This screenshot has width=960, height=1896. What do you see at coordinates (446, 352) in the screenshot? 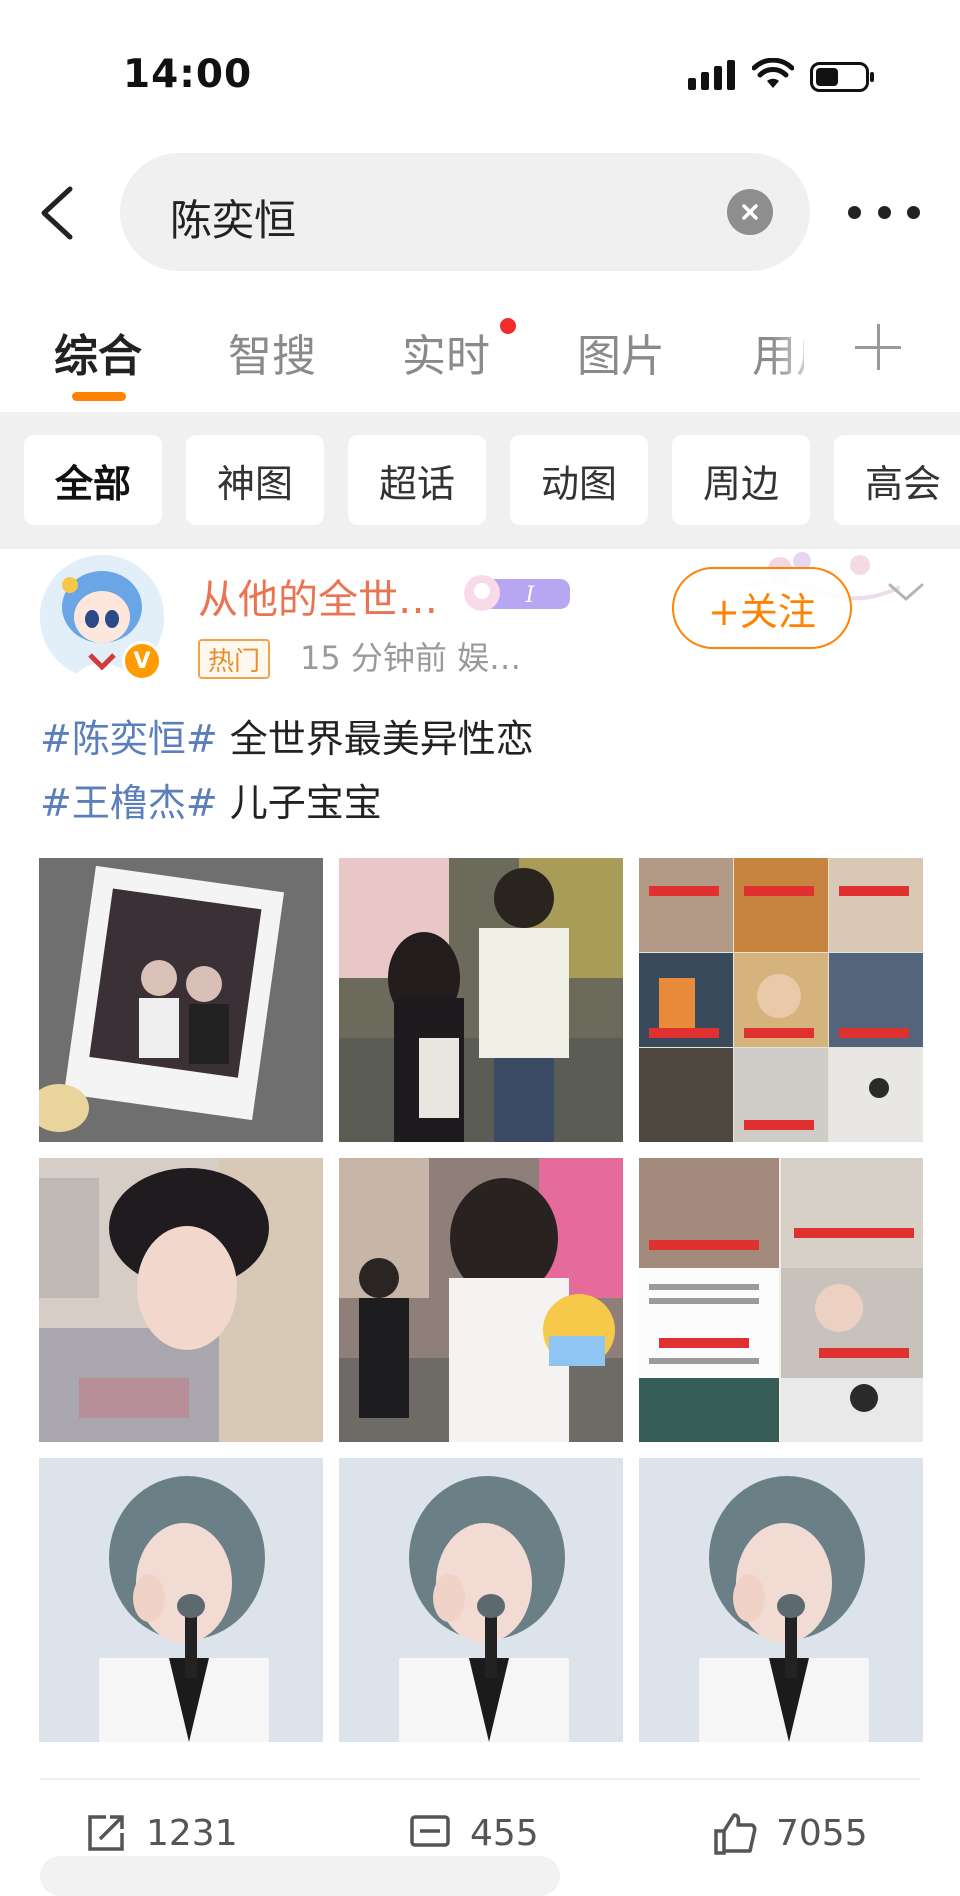
I see `tab-realtime: 实时` at bounding box center [446, 352].